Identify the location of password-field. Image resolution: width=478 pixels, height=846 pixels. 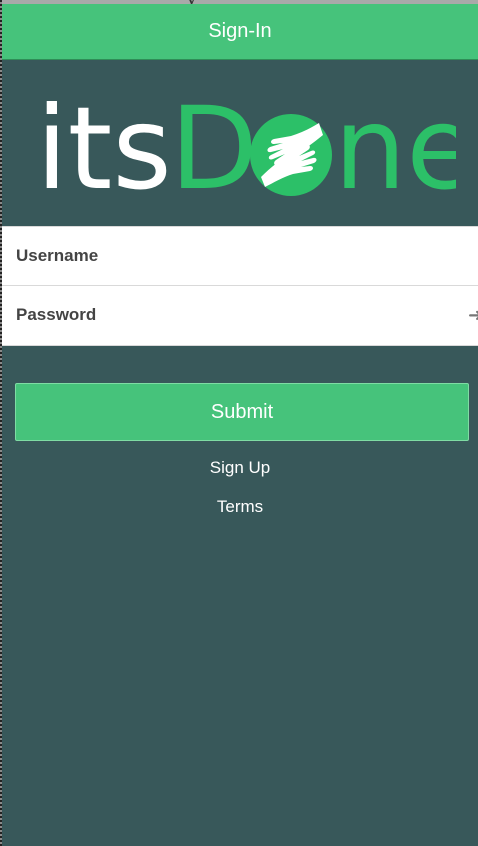
(240, 315).